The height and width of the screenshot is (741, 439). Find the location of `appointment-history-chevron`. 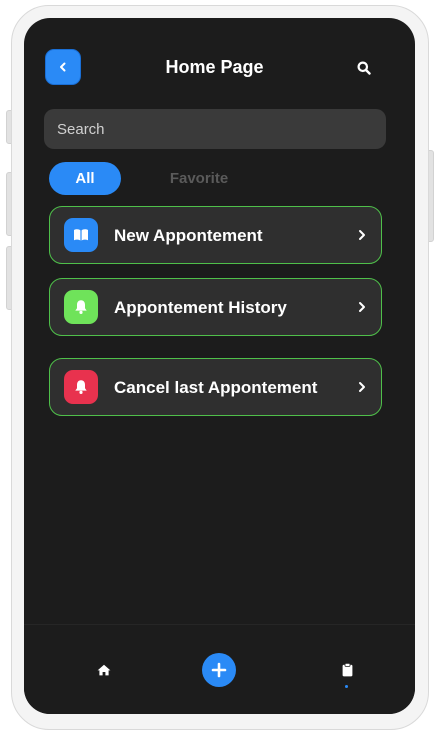

appointment-history-chevron is located at coordinates (362, 307).